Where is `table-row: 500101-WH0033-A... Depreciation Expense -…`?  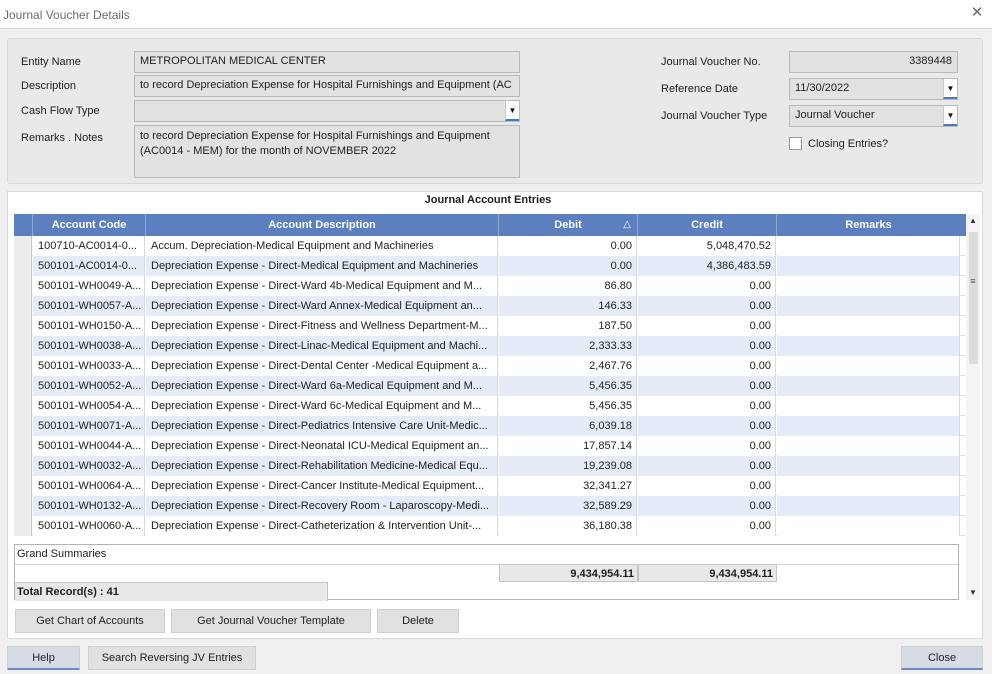
table-row: 500101-WH0033-A... Depreciation Expense -… is located at coordinates (490, 366).